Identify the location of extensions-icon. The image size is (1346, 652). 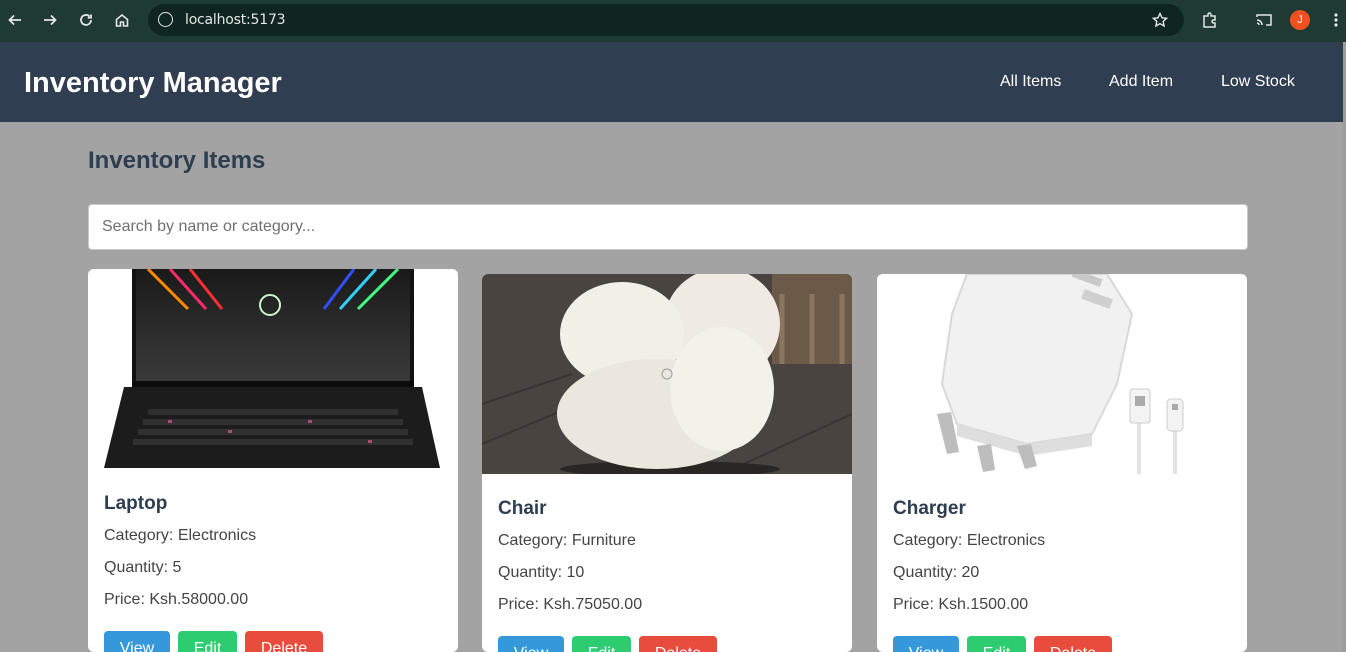
(1210, 20).